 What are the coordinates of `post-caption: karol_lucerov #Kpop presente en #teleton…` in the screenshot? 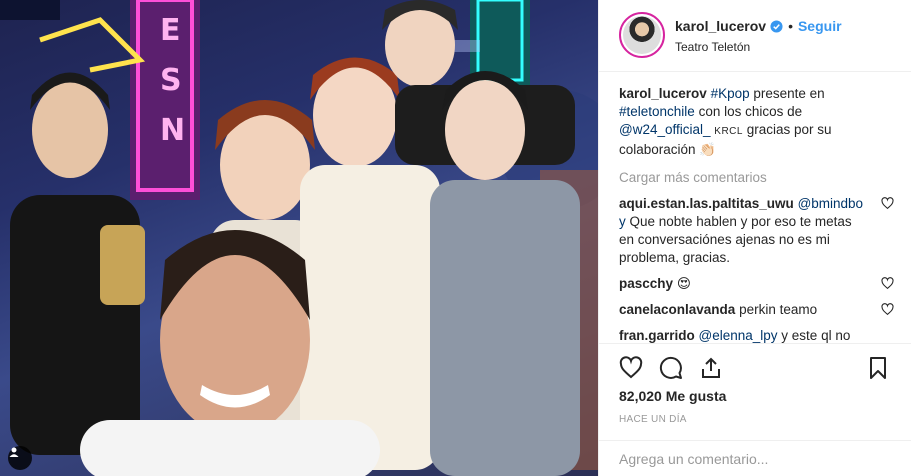 It's located at (756, 122).